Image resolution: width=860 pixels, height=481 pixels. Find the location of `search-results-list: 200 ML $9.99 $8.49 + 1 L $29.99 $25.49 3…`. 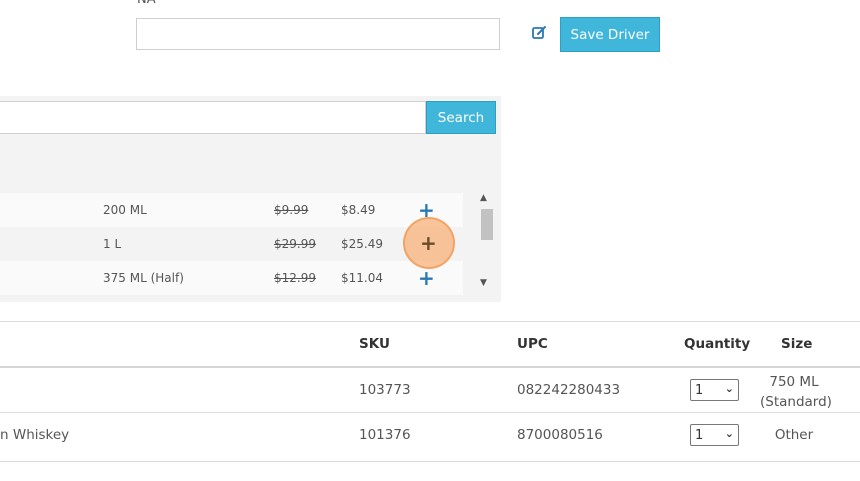

search-results-list: 200 ML $9.99 $8.49 + 1 L $29.99 $25.49 3… is located at coordinates (231, 244).